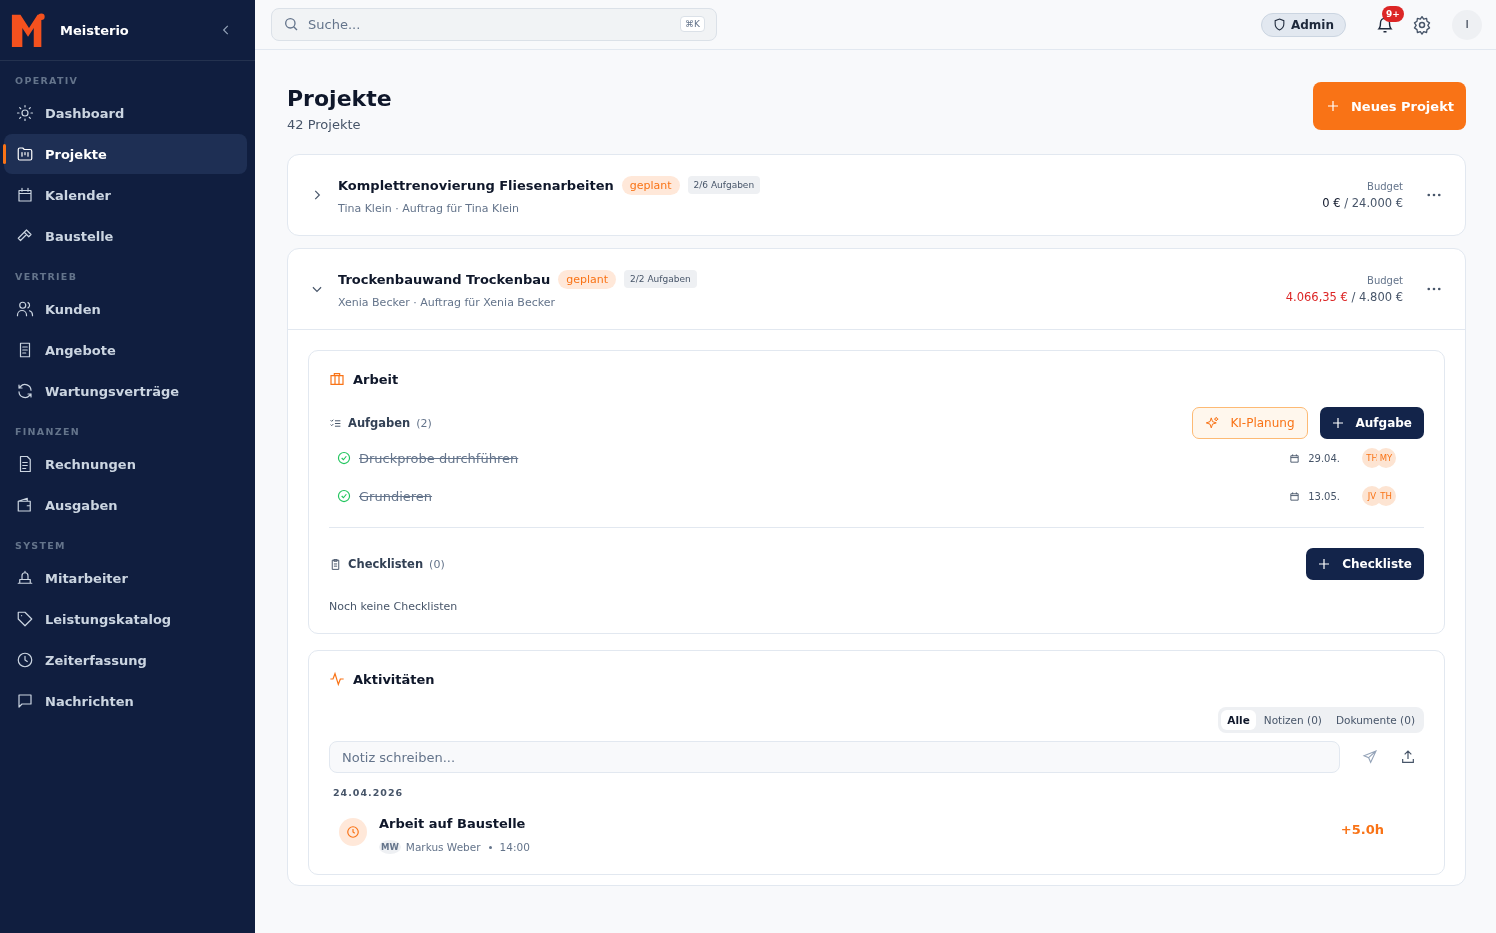 The height and width of the screenshot is (933, 1496). I want to click on settings-icon, so click(1422, 24).